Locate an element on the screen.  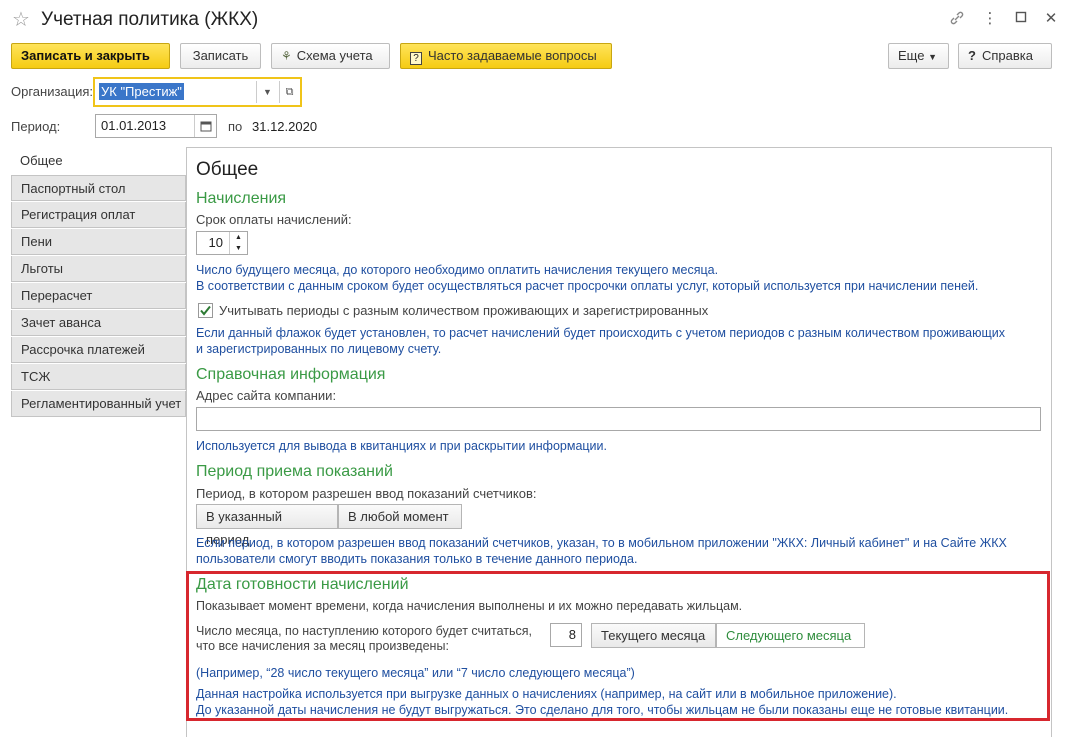
section-ready-date-title: Дата готовности начислений is located at coordinates (302, 584).